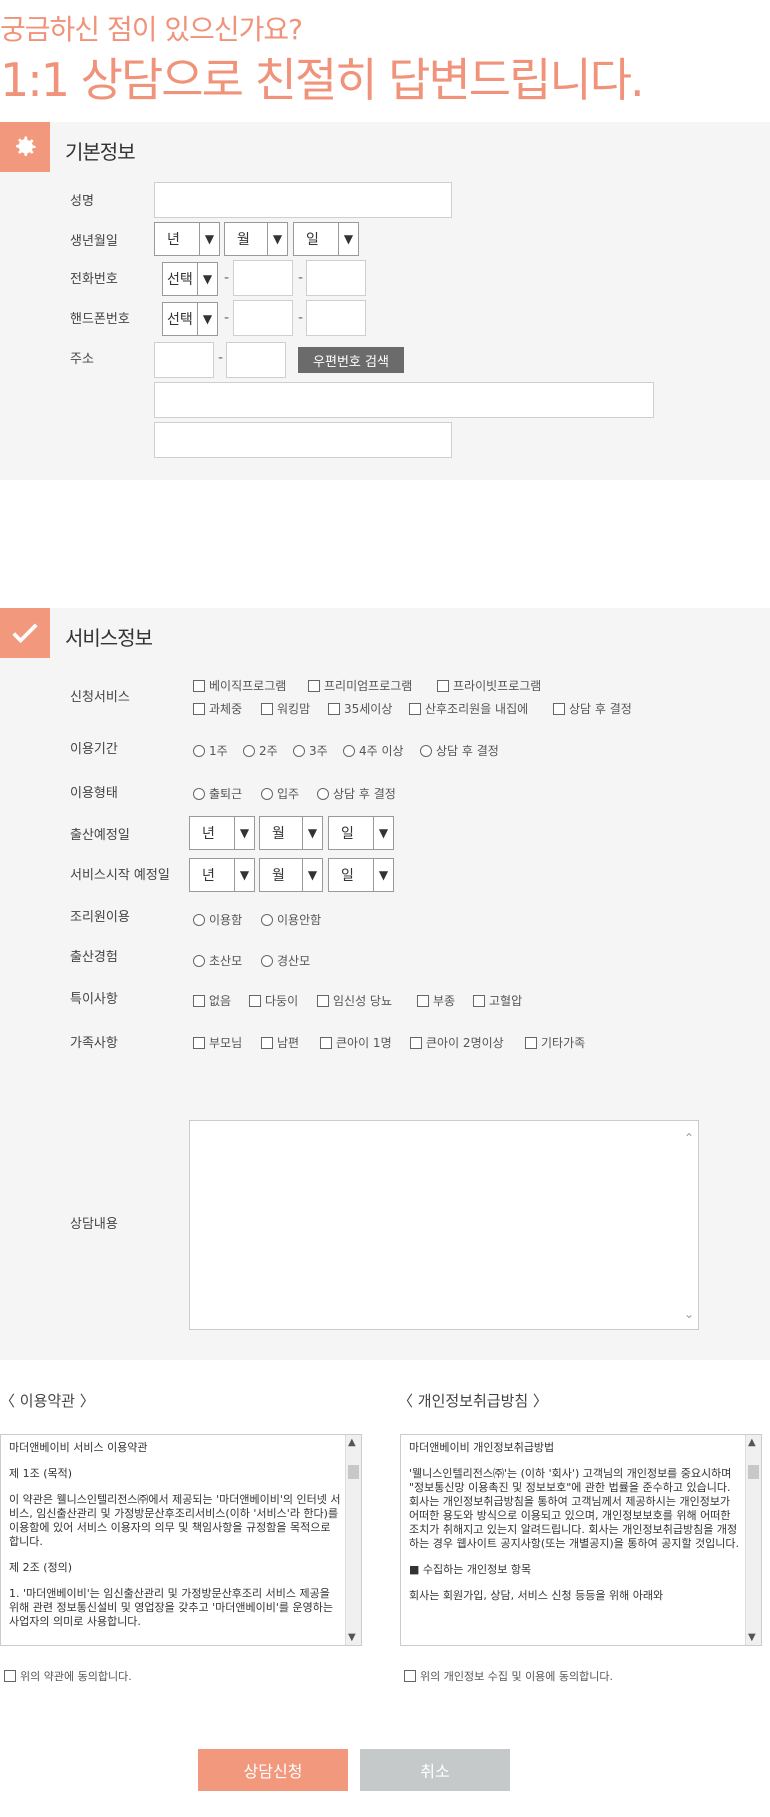  Describe the element at coordinates (291, 833) in the screenshot. I see `due-month-select: 월 ▼` at that location.